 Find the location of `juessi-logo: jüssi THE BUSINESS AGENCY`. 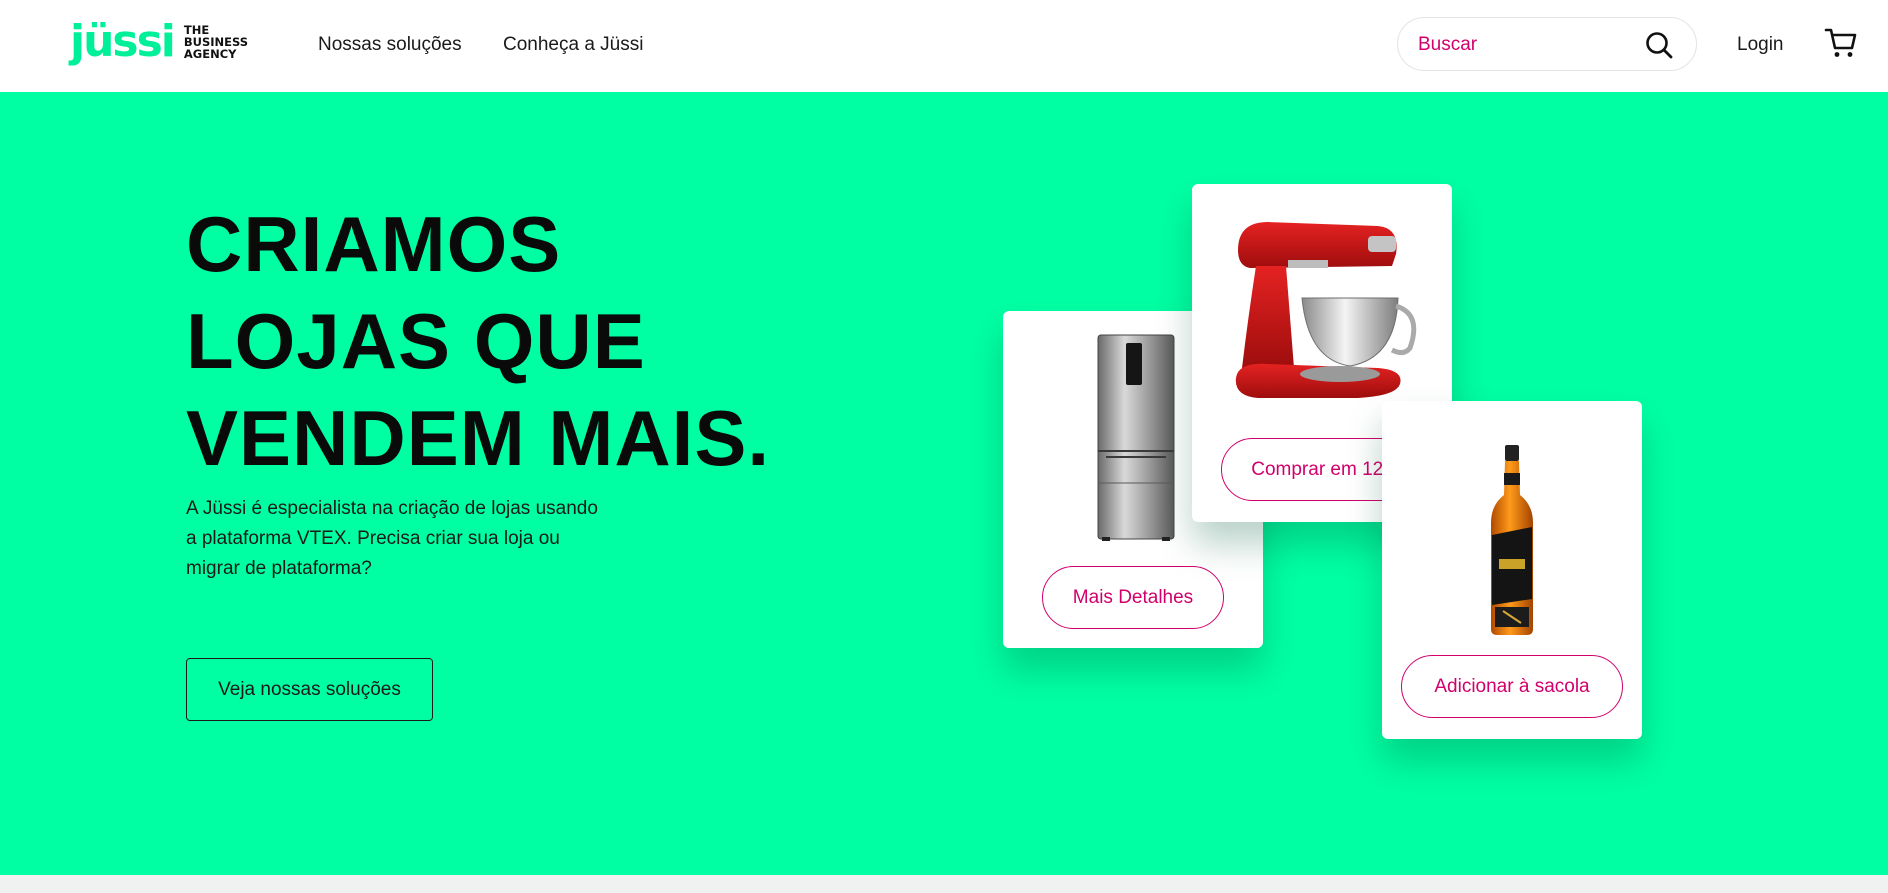

juessi-logo: jüssi THE BUSINESS AGENCY is located at coordinates (175, 42).